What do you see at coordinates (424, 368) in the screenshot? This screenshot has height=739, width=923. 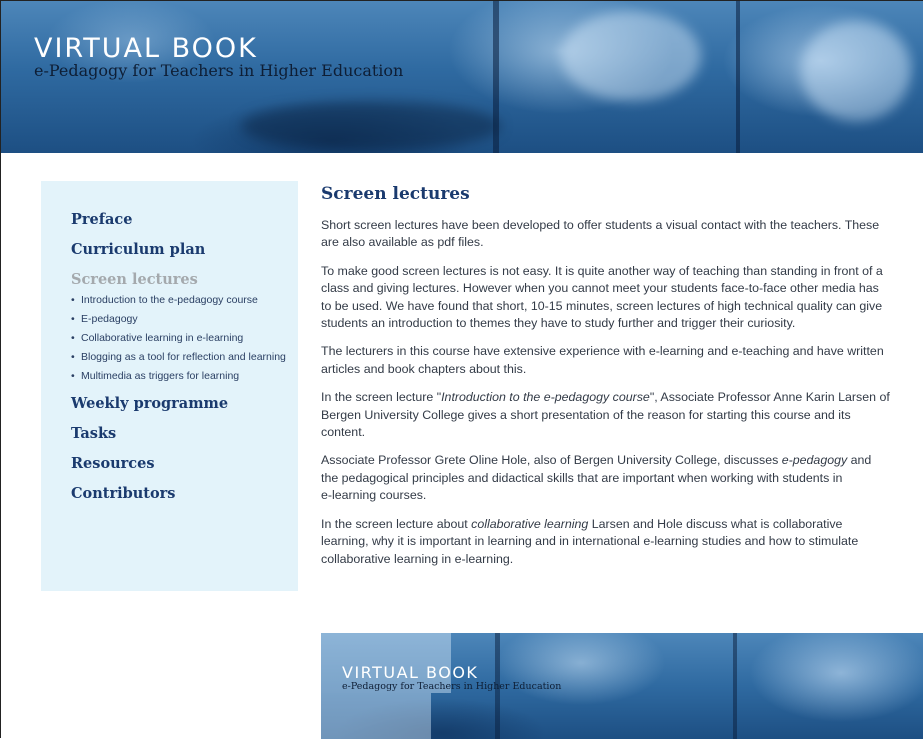 I see `paragraph-text: articles and book chapters about this.` at bounding box center [424, 368].